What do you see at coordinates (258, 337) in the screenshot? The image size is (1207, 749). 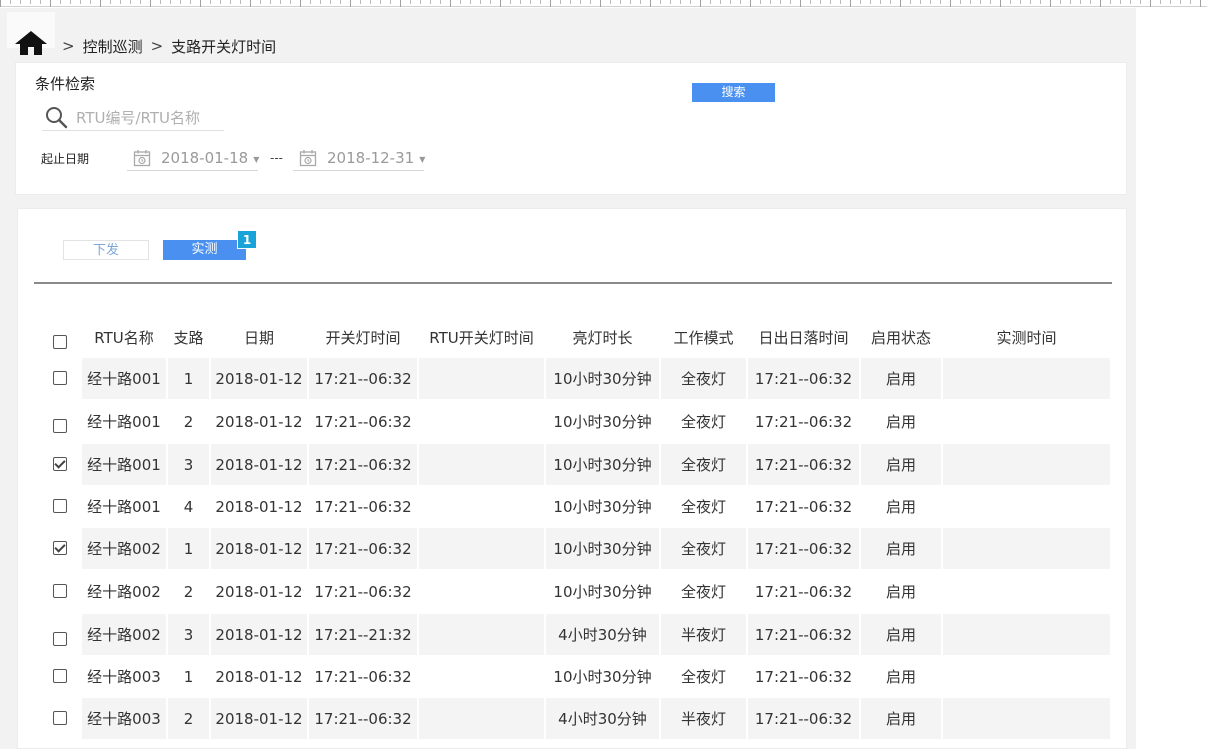 I see `column-header-date: 日期` at bounding box center [258, 337].